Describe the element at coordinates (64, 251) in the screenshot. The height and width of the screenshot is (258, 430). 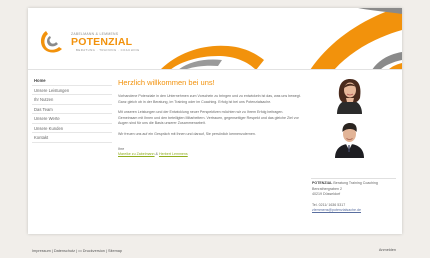
I see `footer-datenschutz-link: Datenschutz` at that location.